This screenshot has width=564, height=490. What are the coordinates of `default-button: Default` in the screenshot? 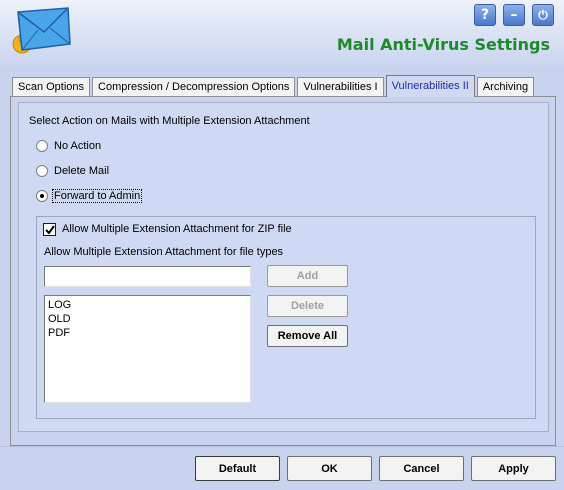 It's located at (237, 468).